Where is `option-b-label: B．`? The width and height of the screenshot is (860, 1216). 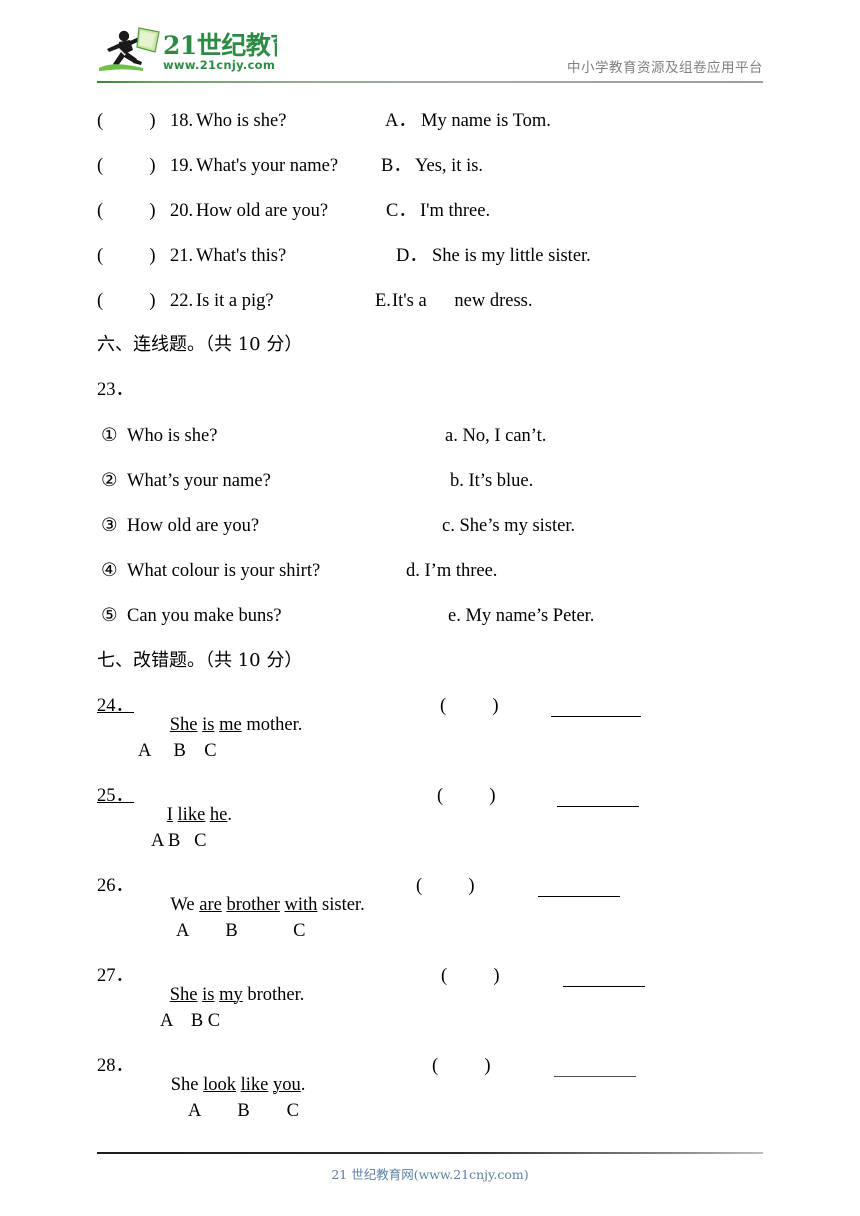
option-b-label: B． is located at coordinates (396, 166).